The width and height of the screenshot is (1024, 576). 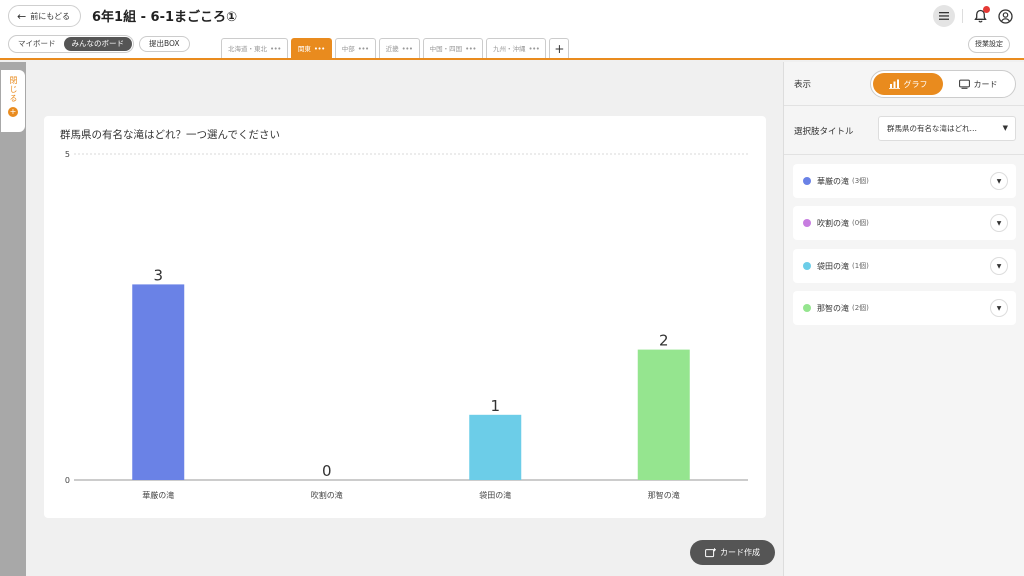 What do you see at coordinates (860, 181) in the screenshot?
I see `choice-count: (3個)` at bounding box center [860, 181].